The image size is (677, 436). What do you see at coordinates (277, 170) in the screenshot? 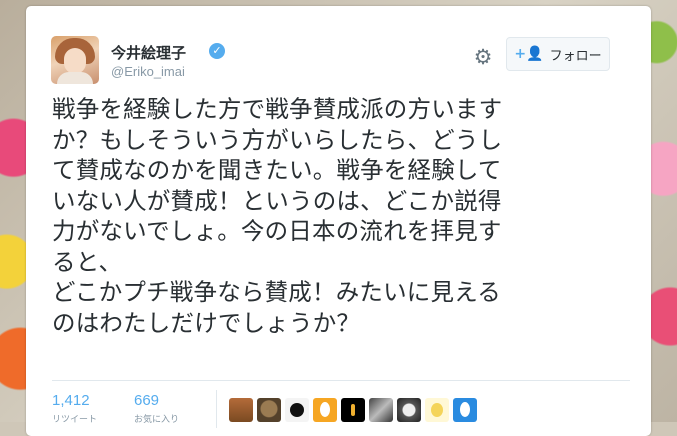
I see `tweet-line: て賛成なのかを聞きたい。戦争を経験して` at bounding box center [277, 170].